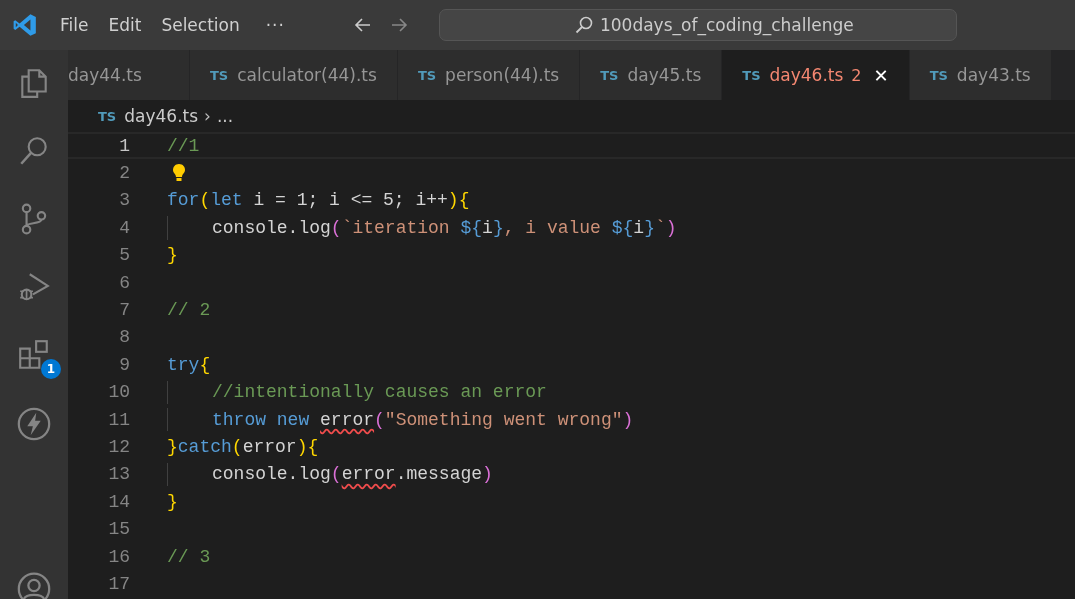  I want to click on line-number: 2, so click(124, 173).